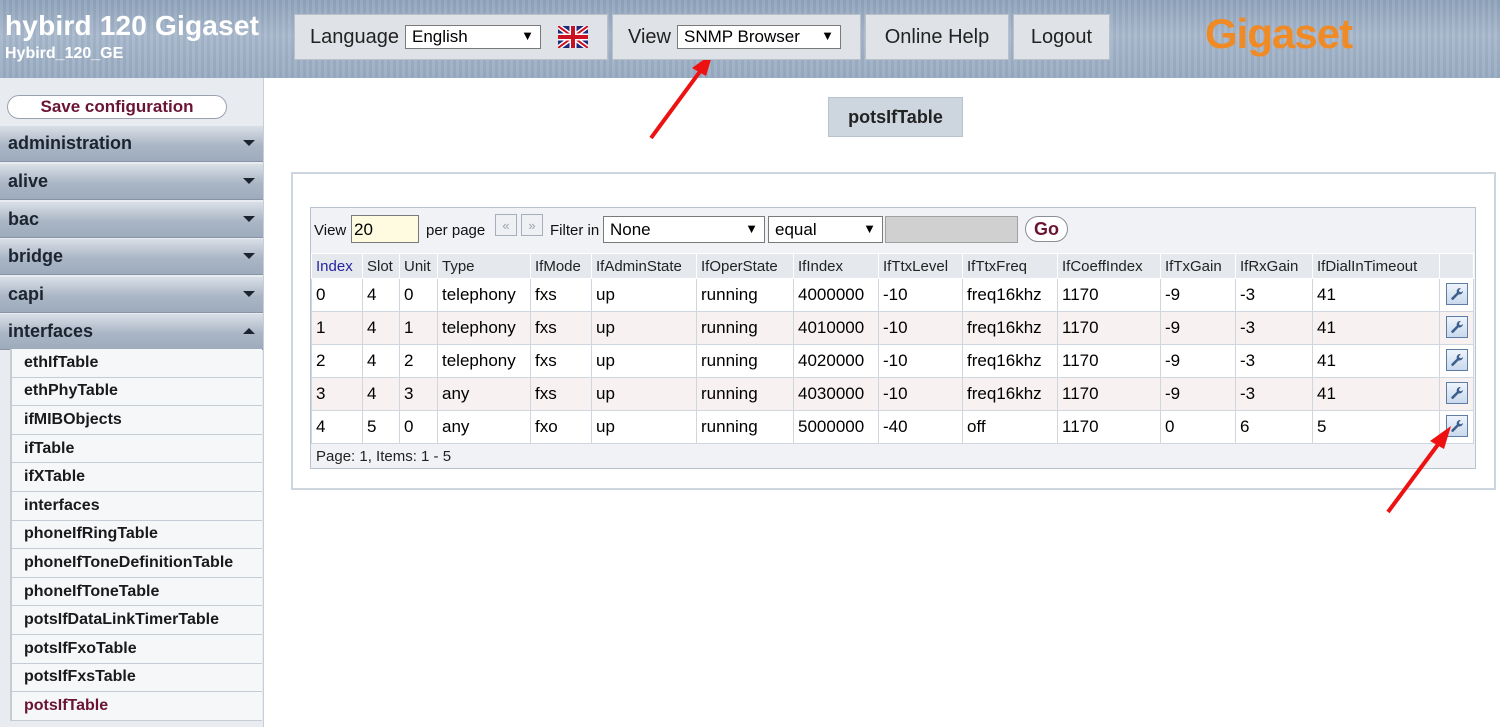 This screenshot has height=727, width=1500. I want to click on table-cell-actions, so click(1456, 394).